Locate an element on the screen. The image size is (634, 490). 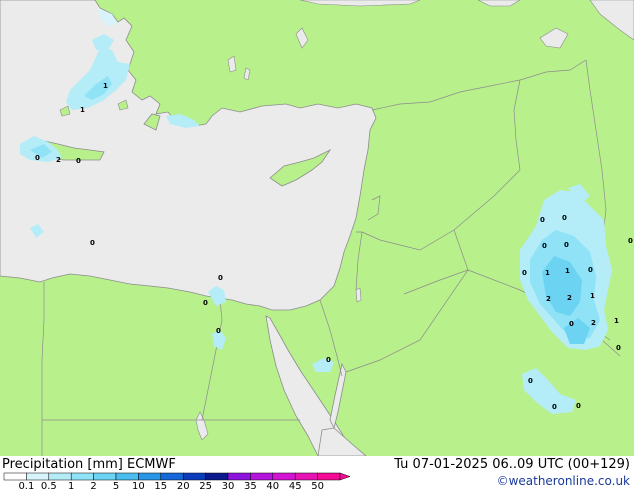
colorbar-tick-label: 2 is located at coordinates (93, 485).